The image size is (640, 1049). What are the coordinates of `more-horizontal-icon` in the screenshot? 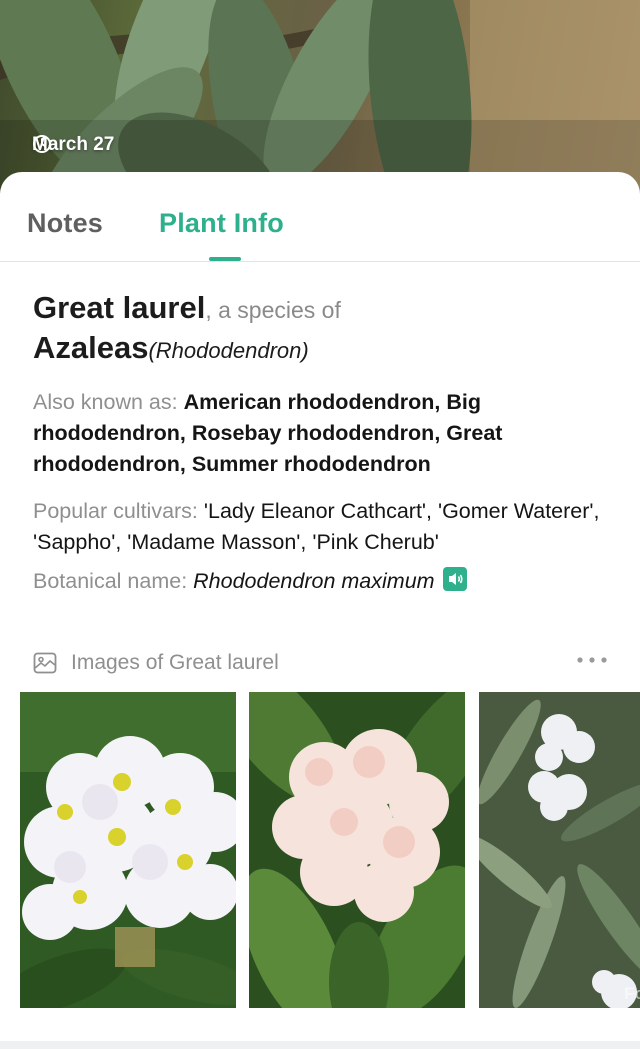 It's located at (592, 660).